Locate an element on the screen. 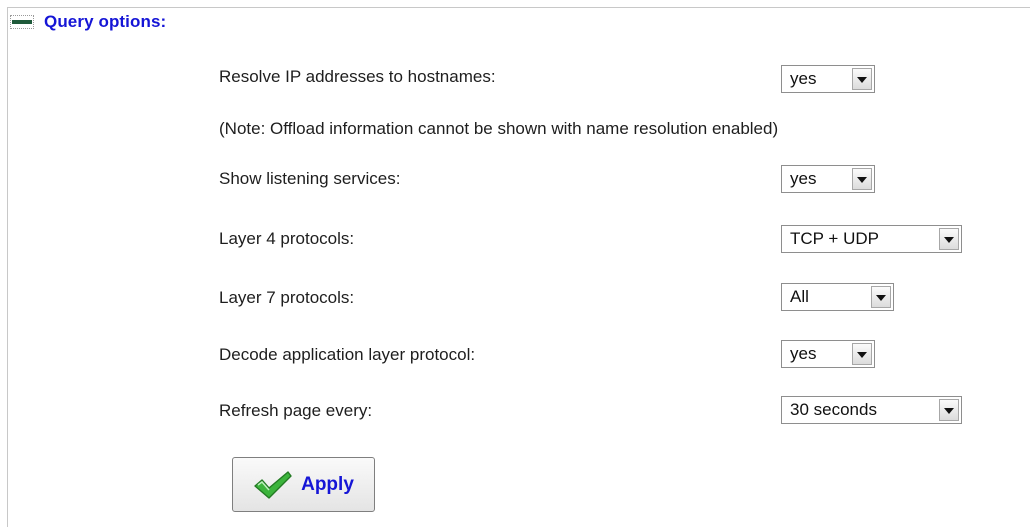  checkmark-icon is located at coordinates (273, 484).